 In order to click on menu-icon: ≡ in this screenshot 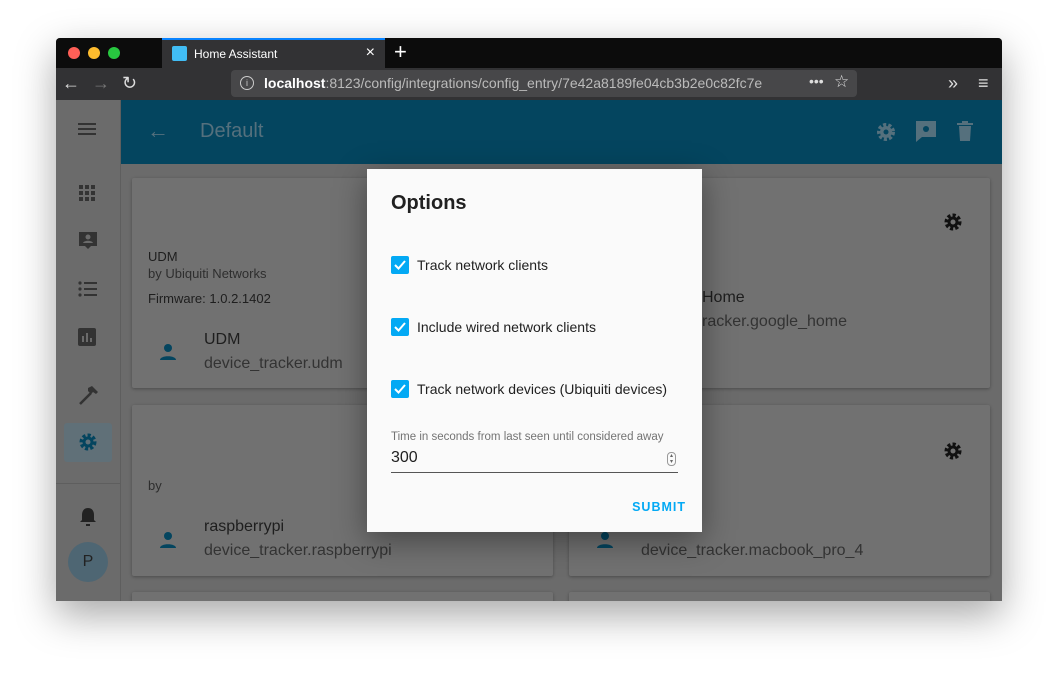, I will do `click(983, 83)`.